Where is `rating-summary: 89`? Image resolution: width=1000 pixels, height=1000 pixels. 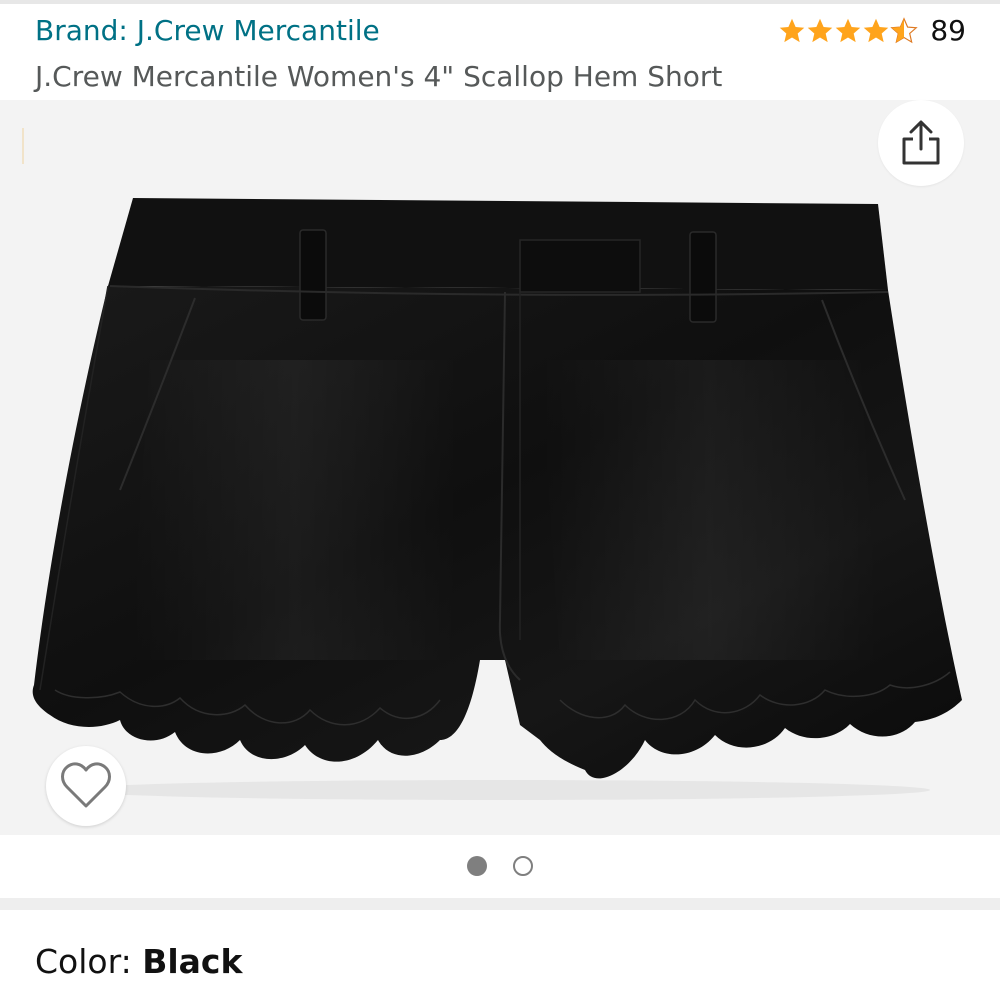
rating-summary: 89 is located at coordinates (872, 30).